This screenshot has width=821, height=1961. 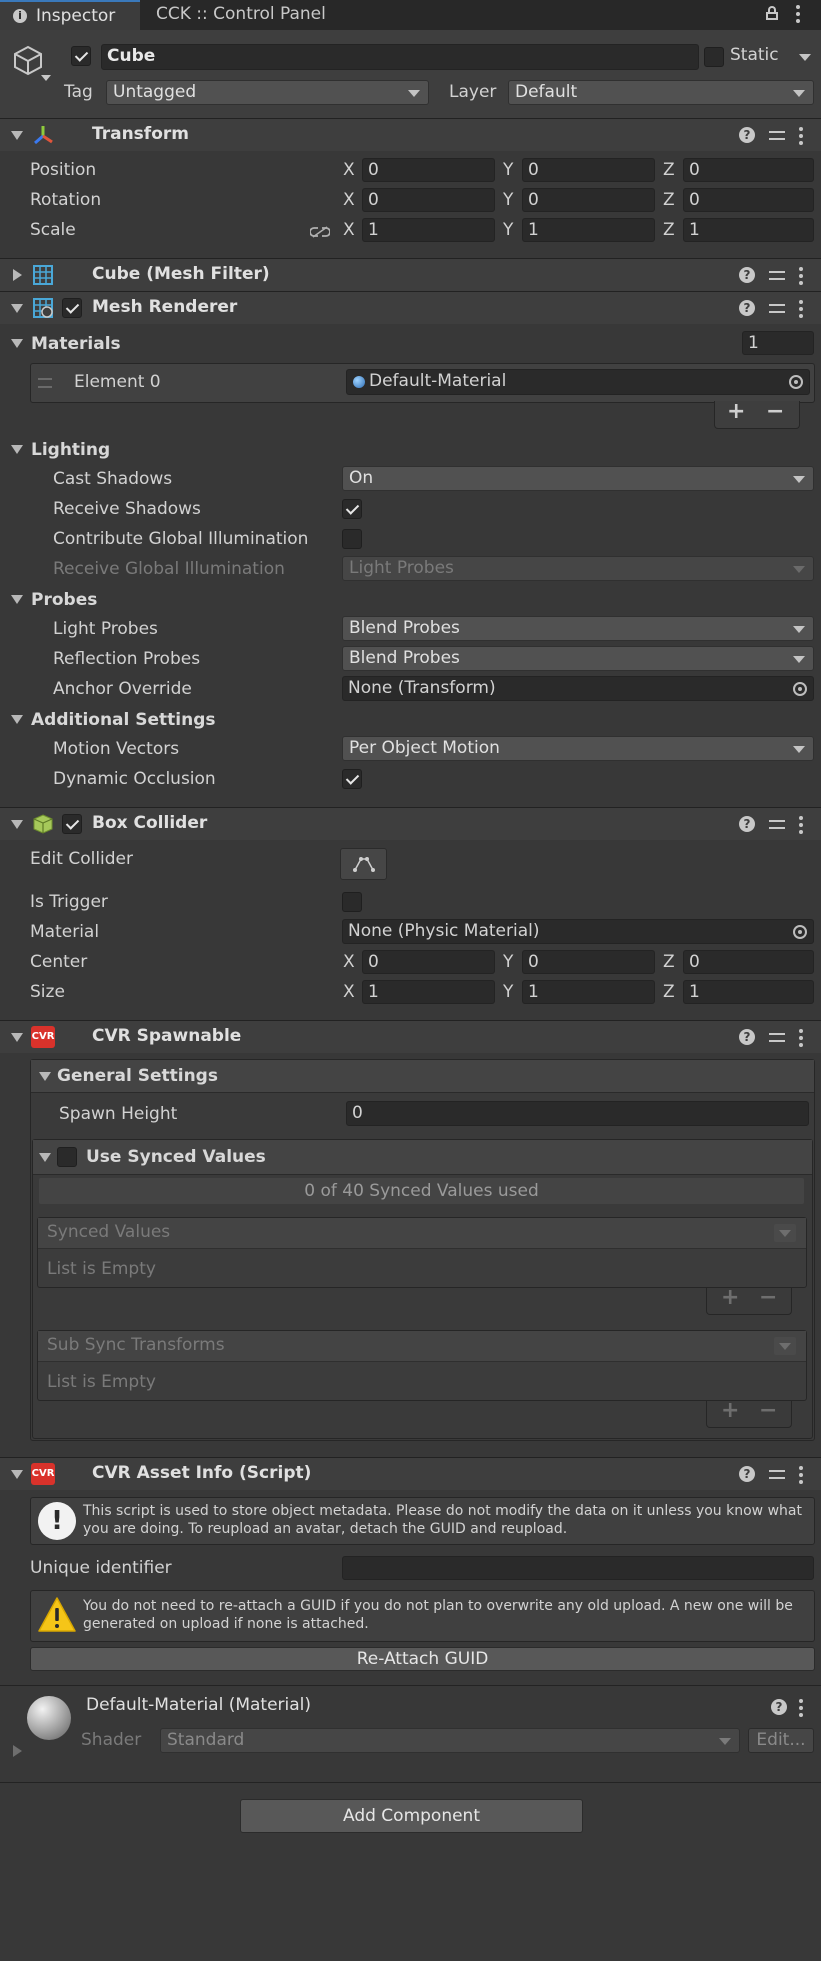 I want to click on scale-x-field: 1, so click(x=428, y=230).